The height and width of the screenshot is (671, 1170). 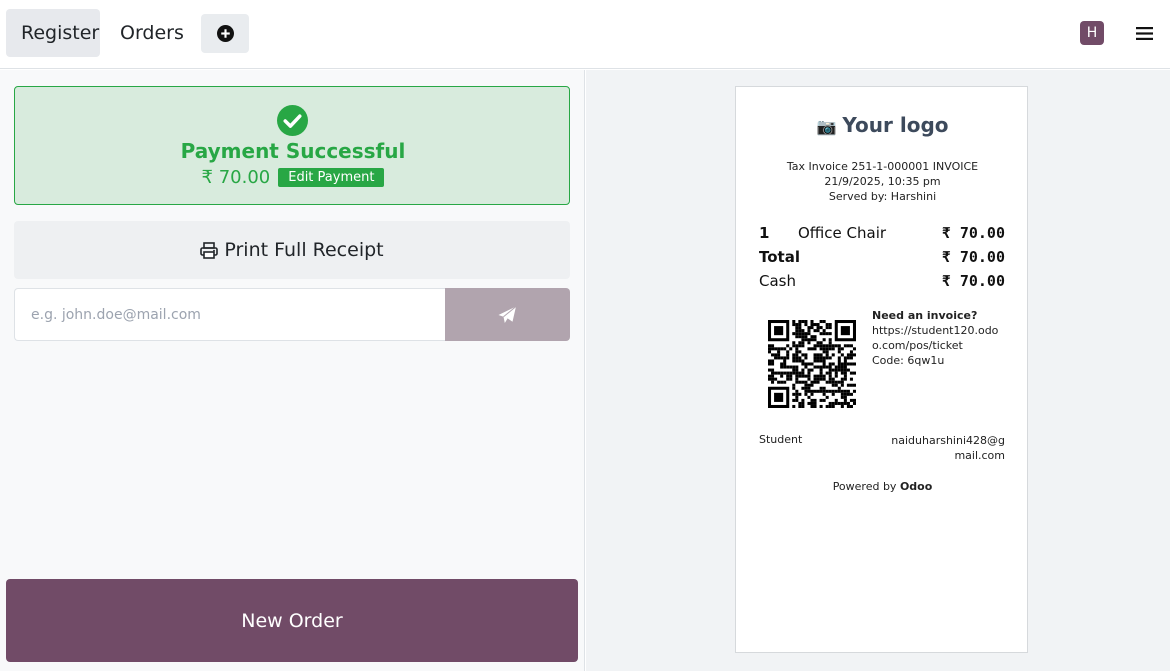 What do you see at coordinates (973, 233) in the screenshot?
I see `item-price: ₹ 70.00` at bounding box center [973, 233].